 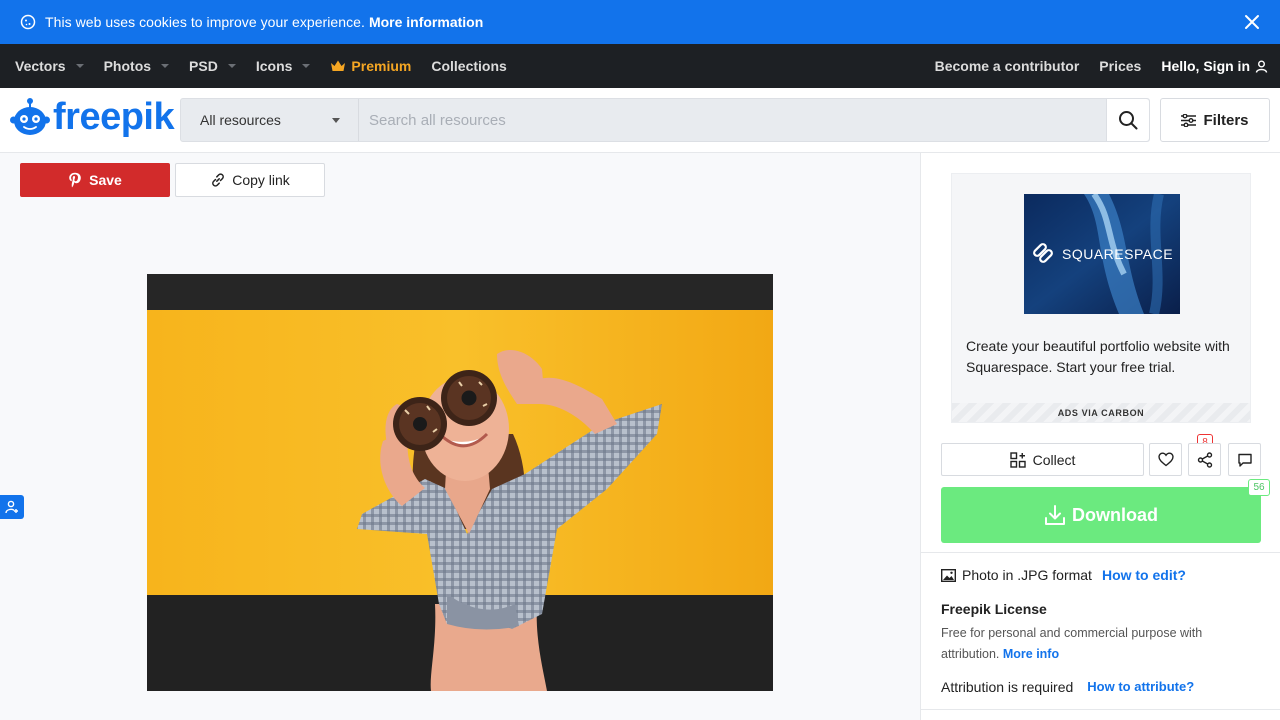 I want to click on comment-icon, so click(x=1244, y=460).